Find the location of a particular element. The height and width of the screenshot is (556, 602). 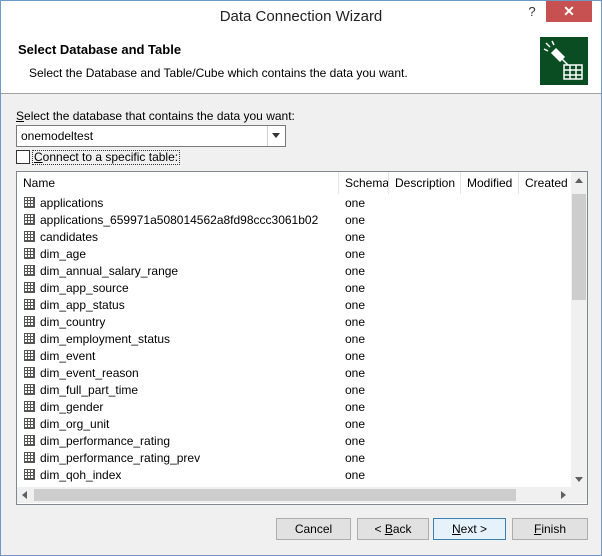

close-button: ✕ is located at coordinates (569, 11).